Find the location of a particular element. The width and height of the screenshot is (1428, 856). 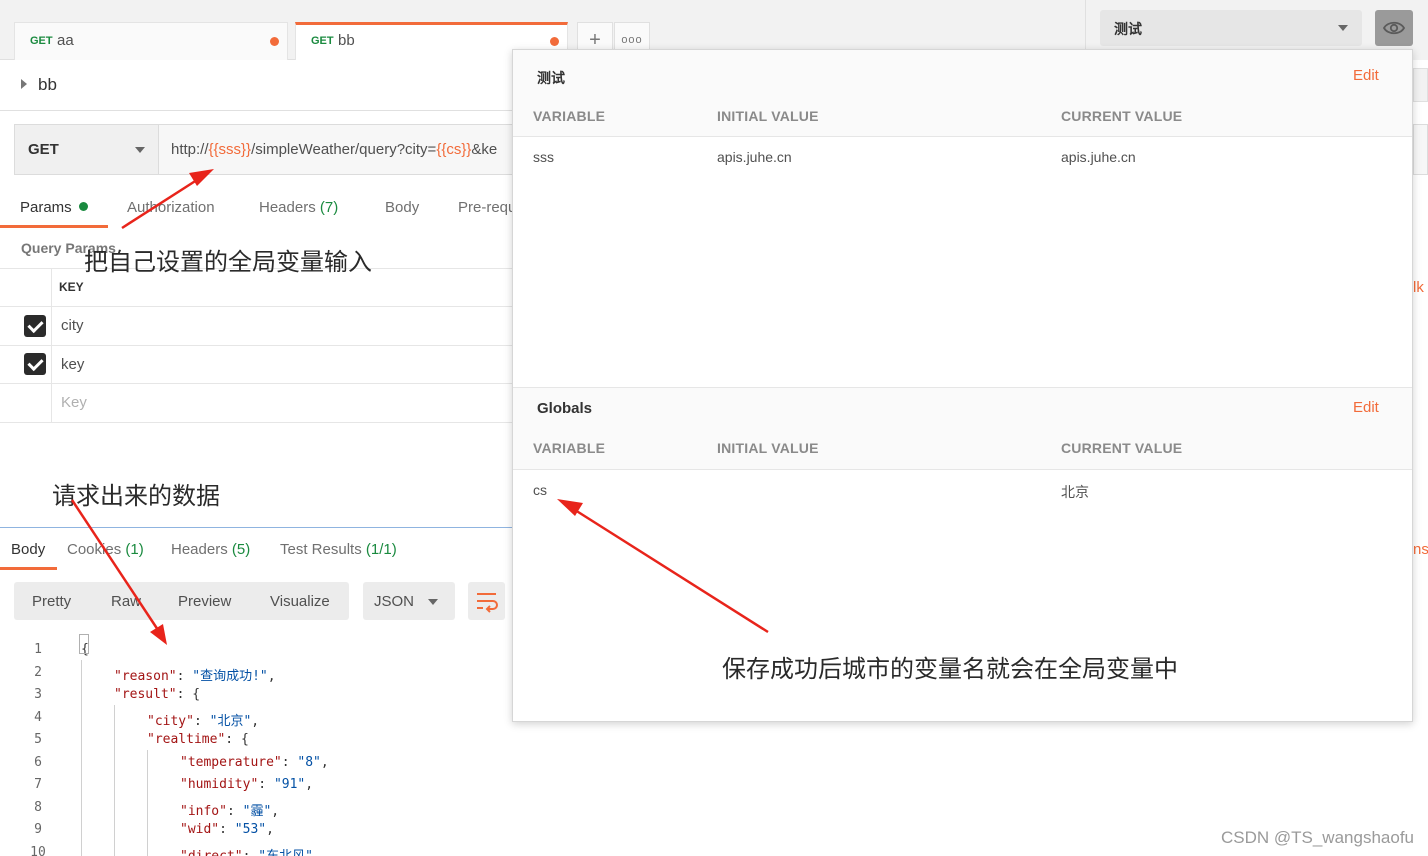

arrow-to-global-var is located at coordinates (663, 566).